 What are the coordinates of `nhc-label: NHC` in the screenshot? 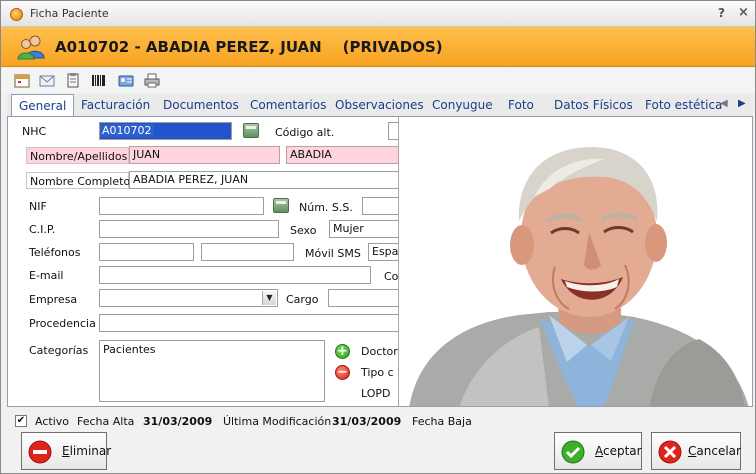 It's located at (34, 131).